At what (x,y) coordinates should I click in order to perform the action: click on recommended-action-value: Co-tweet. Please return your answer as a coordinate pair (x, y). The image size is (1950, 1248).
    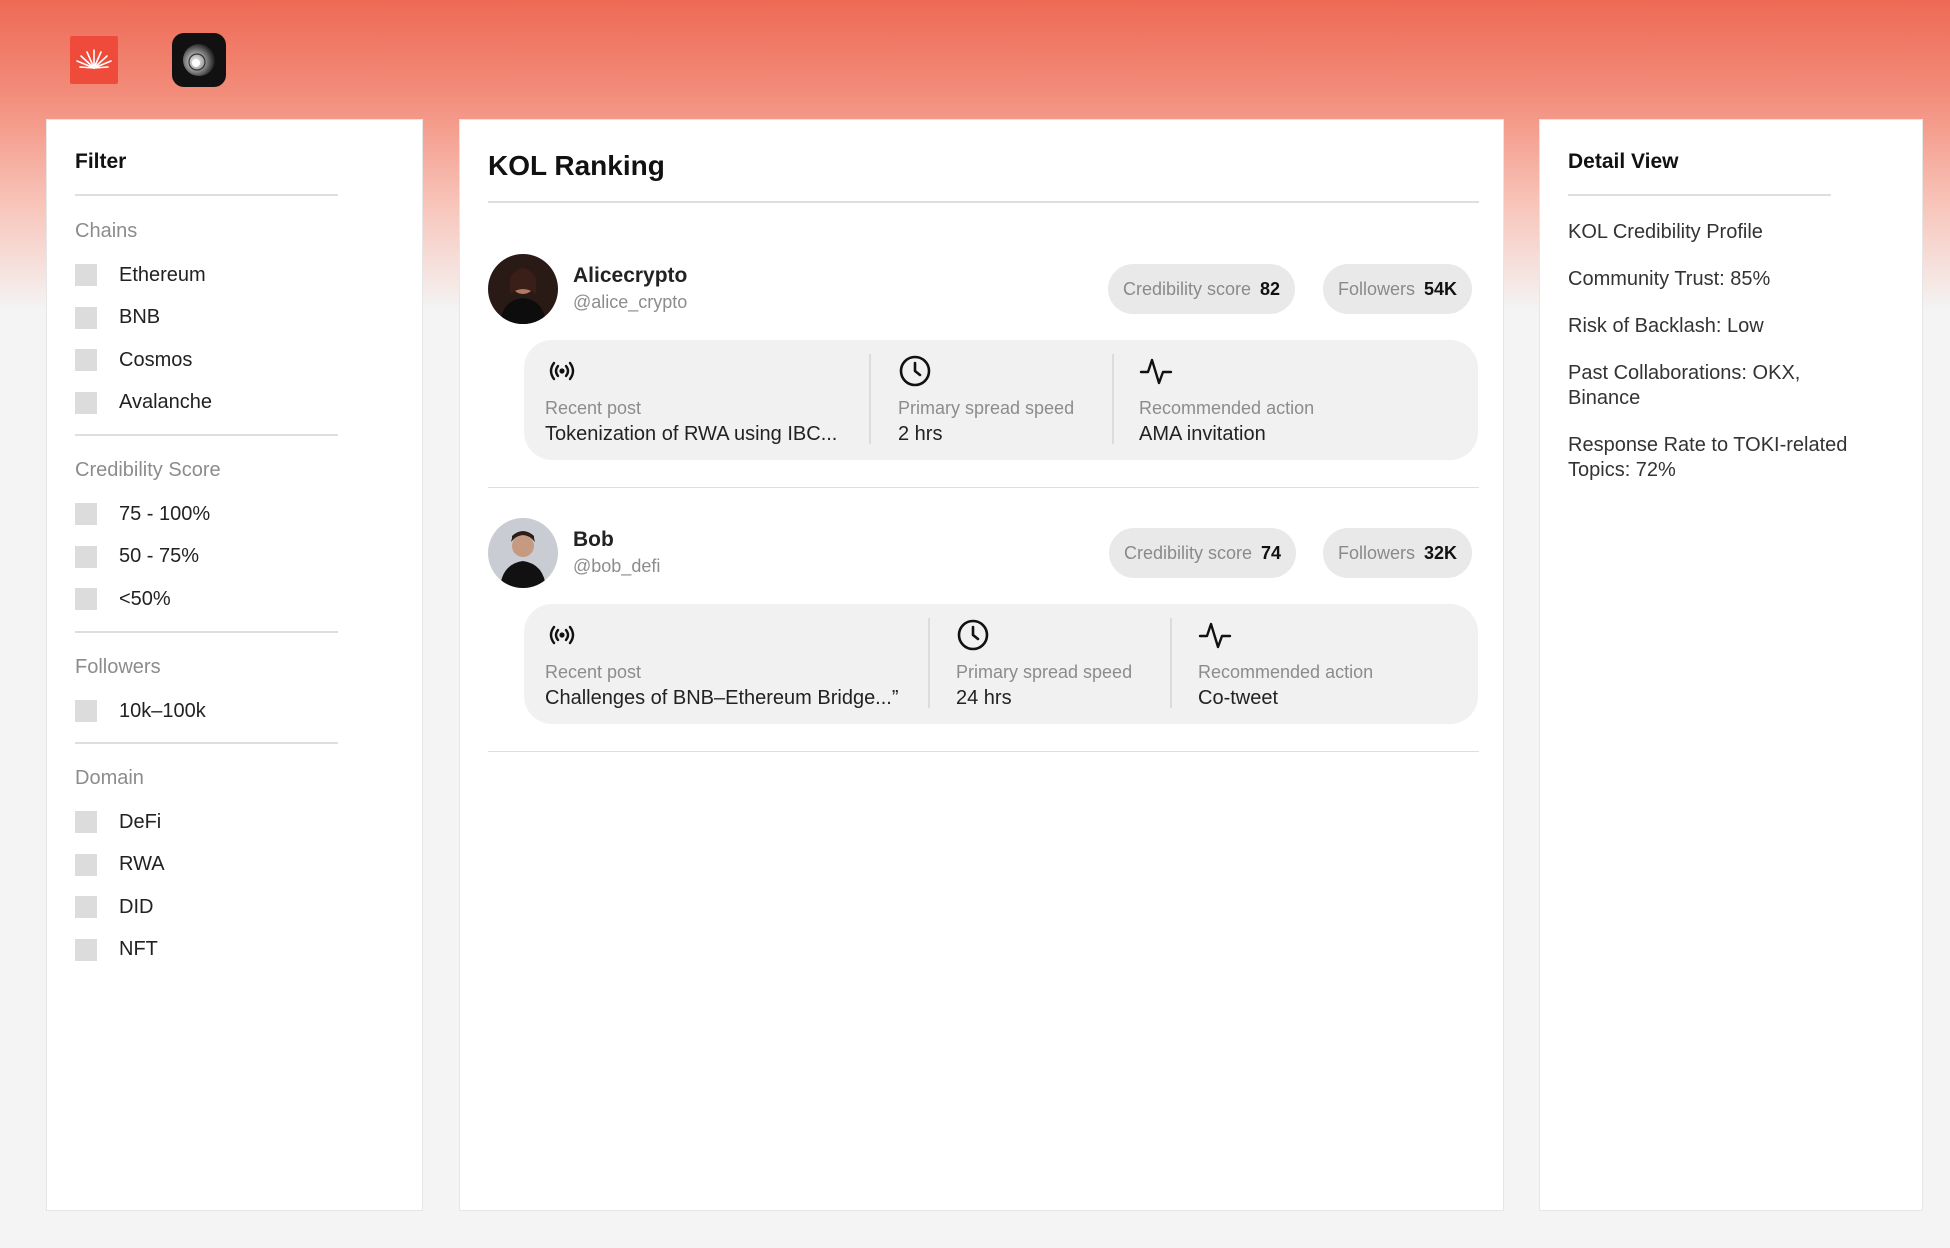
    Looking at the image, I should click on (1238, 698).